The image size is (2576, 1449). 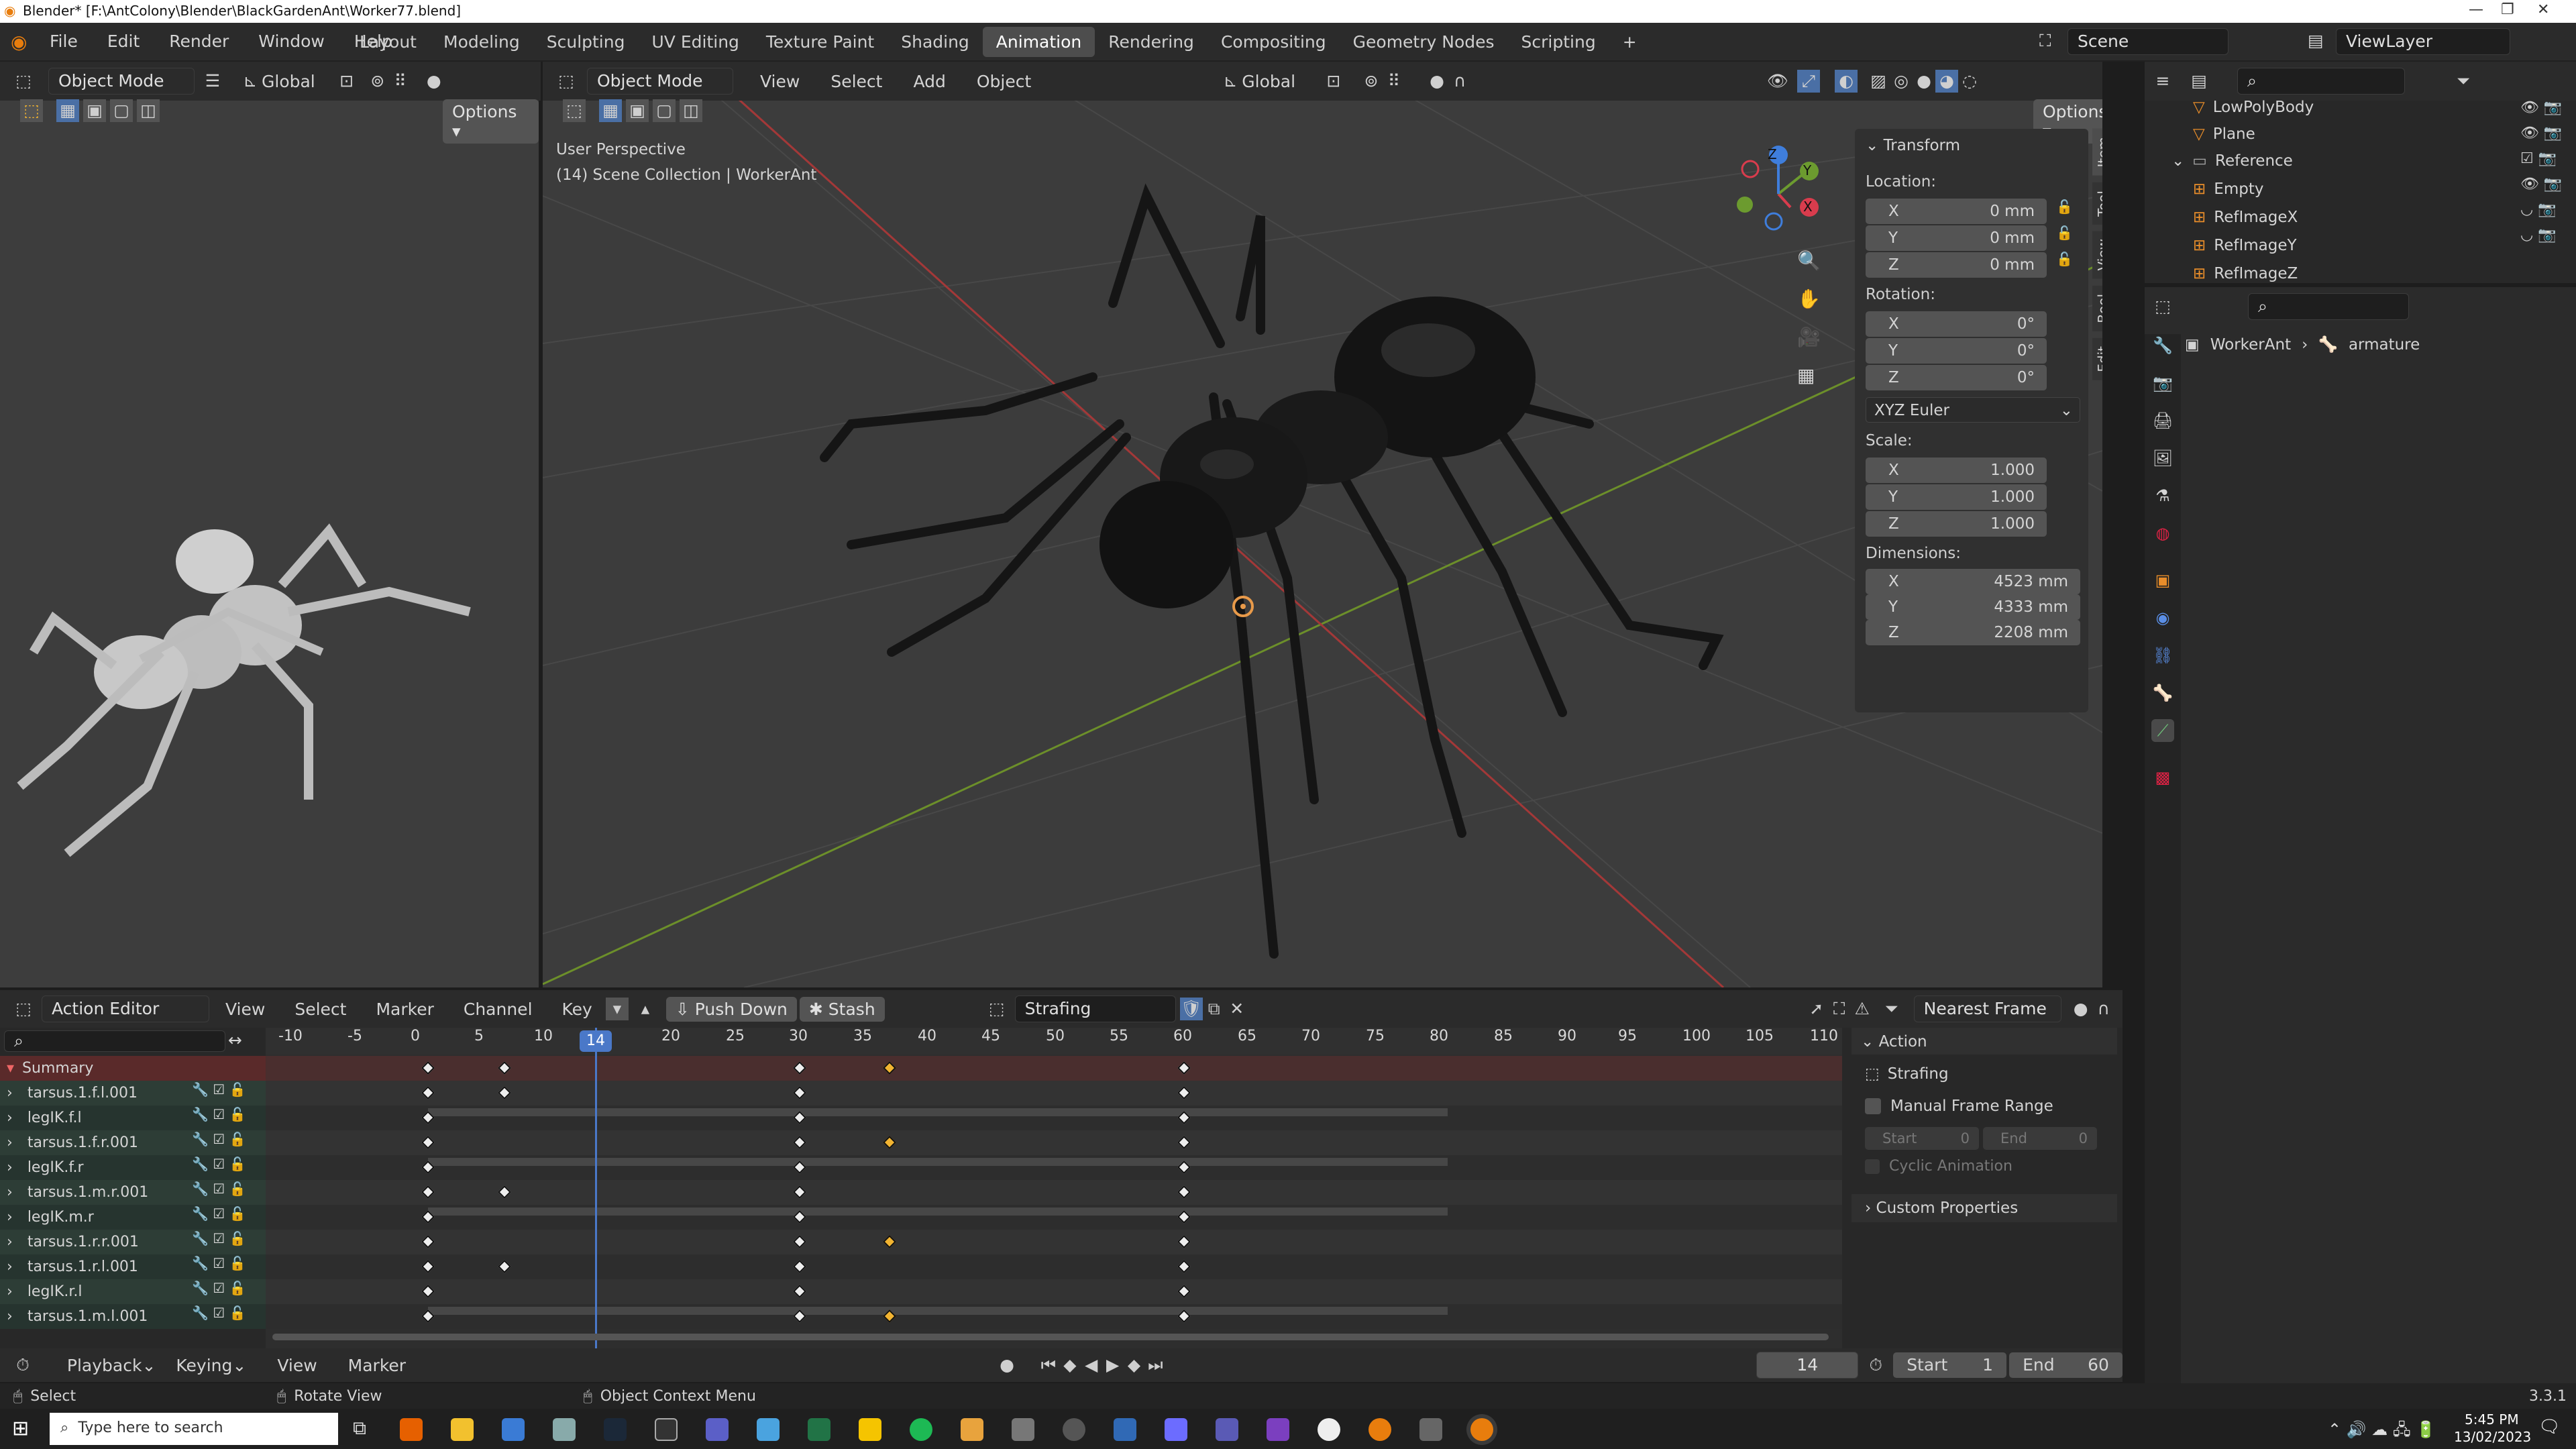 What do you see at coordinates (2162, 580) in the screenshot?
I see `object-properties-icon: ▣` at bounding box center [2162, 580].